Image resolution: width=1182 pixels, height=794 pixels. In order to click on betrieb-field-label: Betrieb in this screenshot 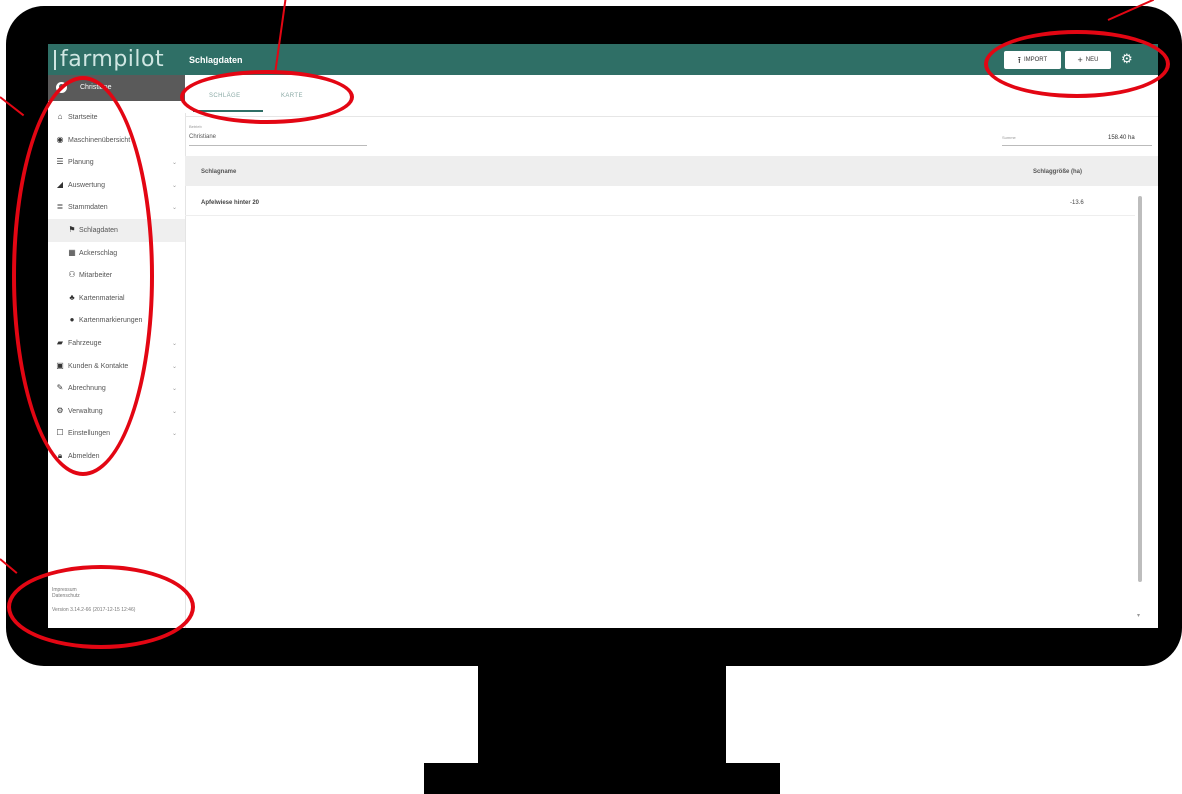, I will do `click(195, 126)`.